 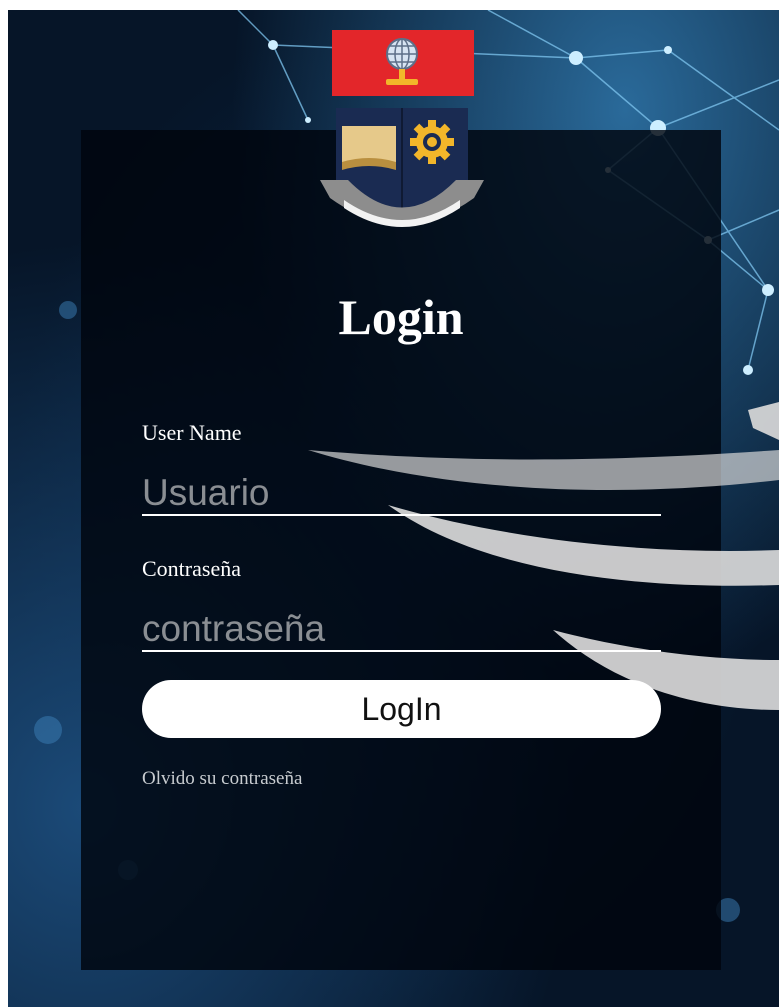 What do you see at coordinates (402, 128) in the screenshot?
I see `university-logo` at bounding box center [402, 128].